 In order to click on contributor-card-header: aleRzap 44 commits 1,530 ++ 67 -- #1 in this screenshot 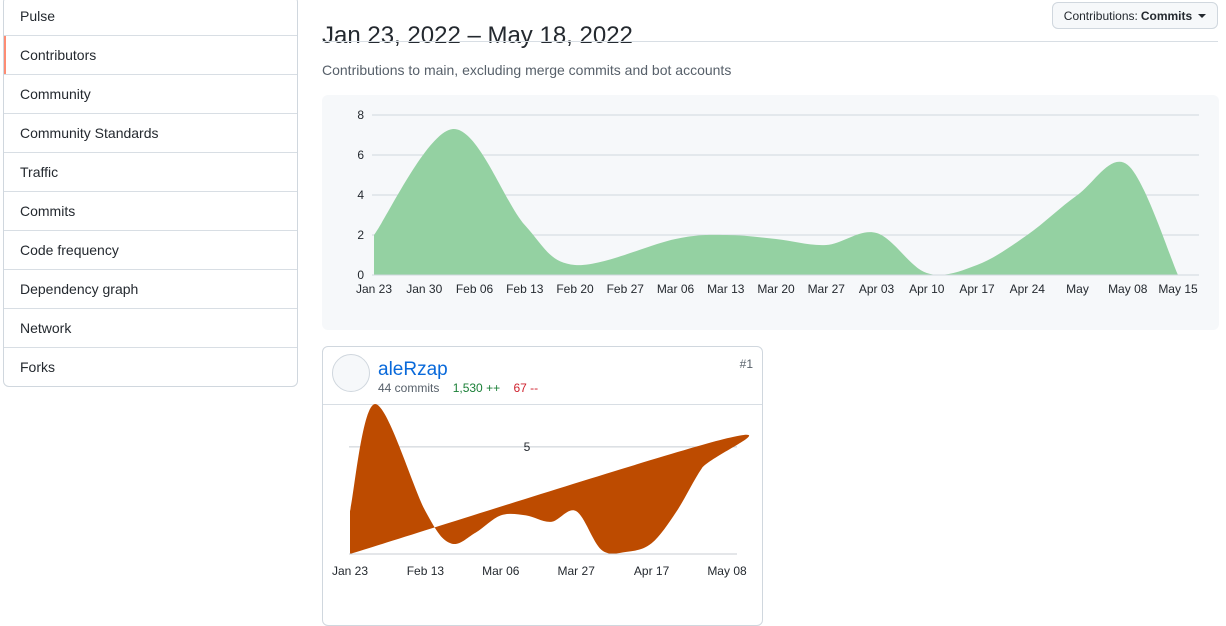, I will do `click(542, 376)`.